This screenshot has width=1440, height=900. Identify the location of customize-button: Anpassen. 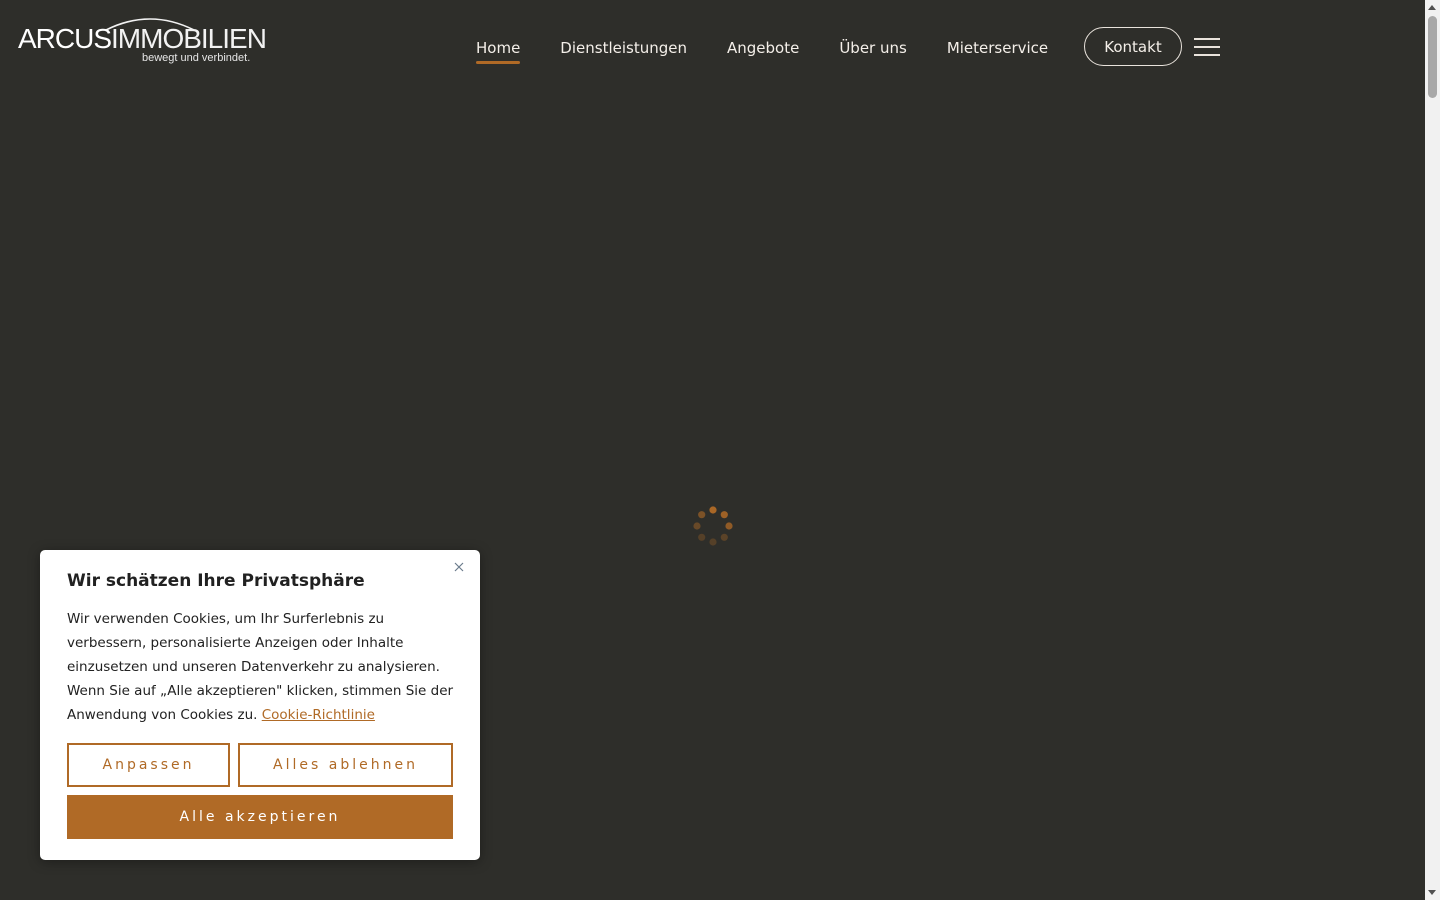
(148, 765).